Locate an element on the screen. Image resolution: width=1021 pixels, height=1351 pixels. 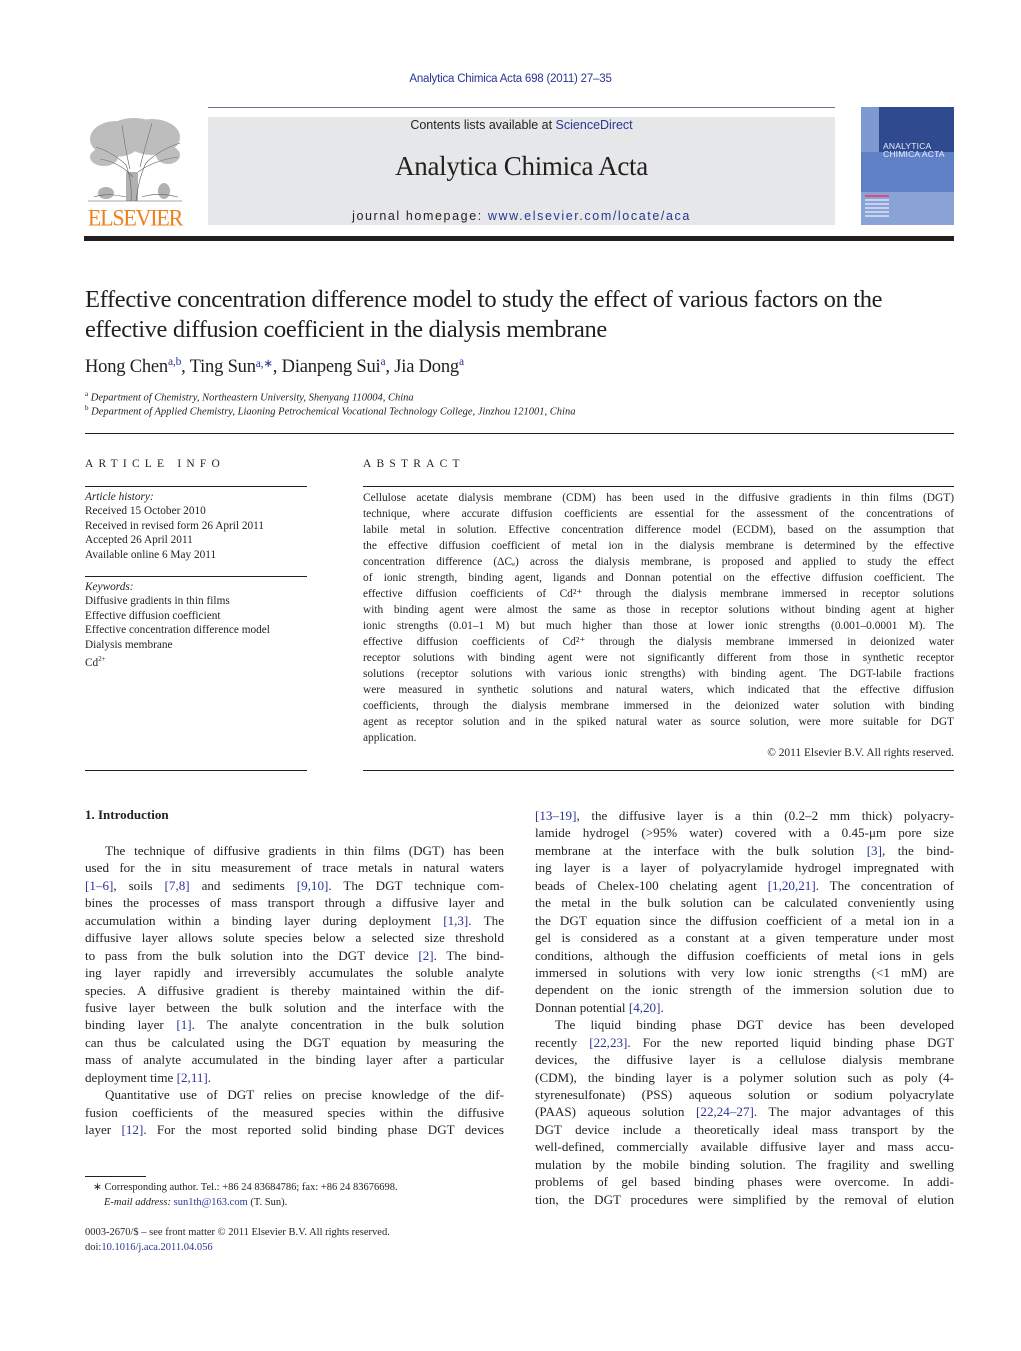
citation-link: [2,11] is located at coordinates (192, 1077).